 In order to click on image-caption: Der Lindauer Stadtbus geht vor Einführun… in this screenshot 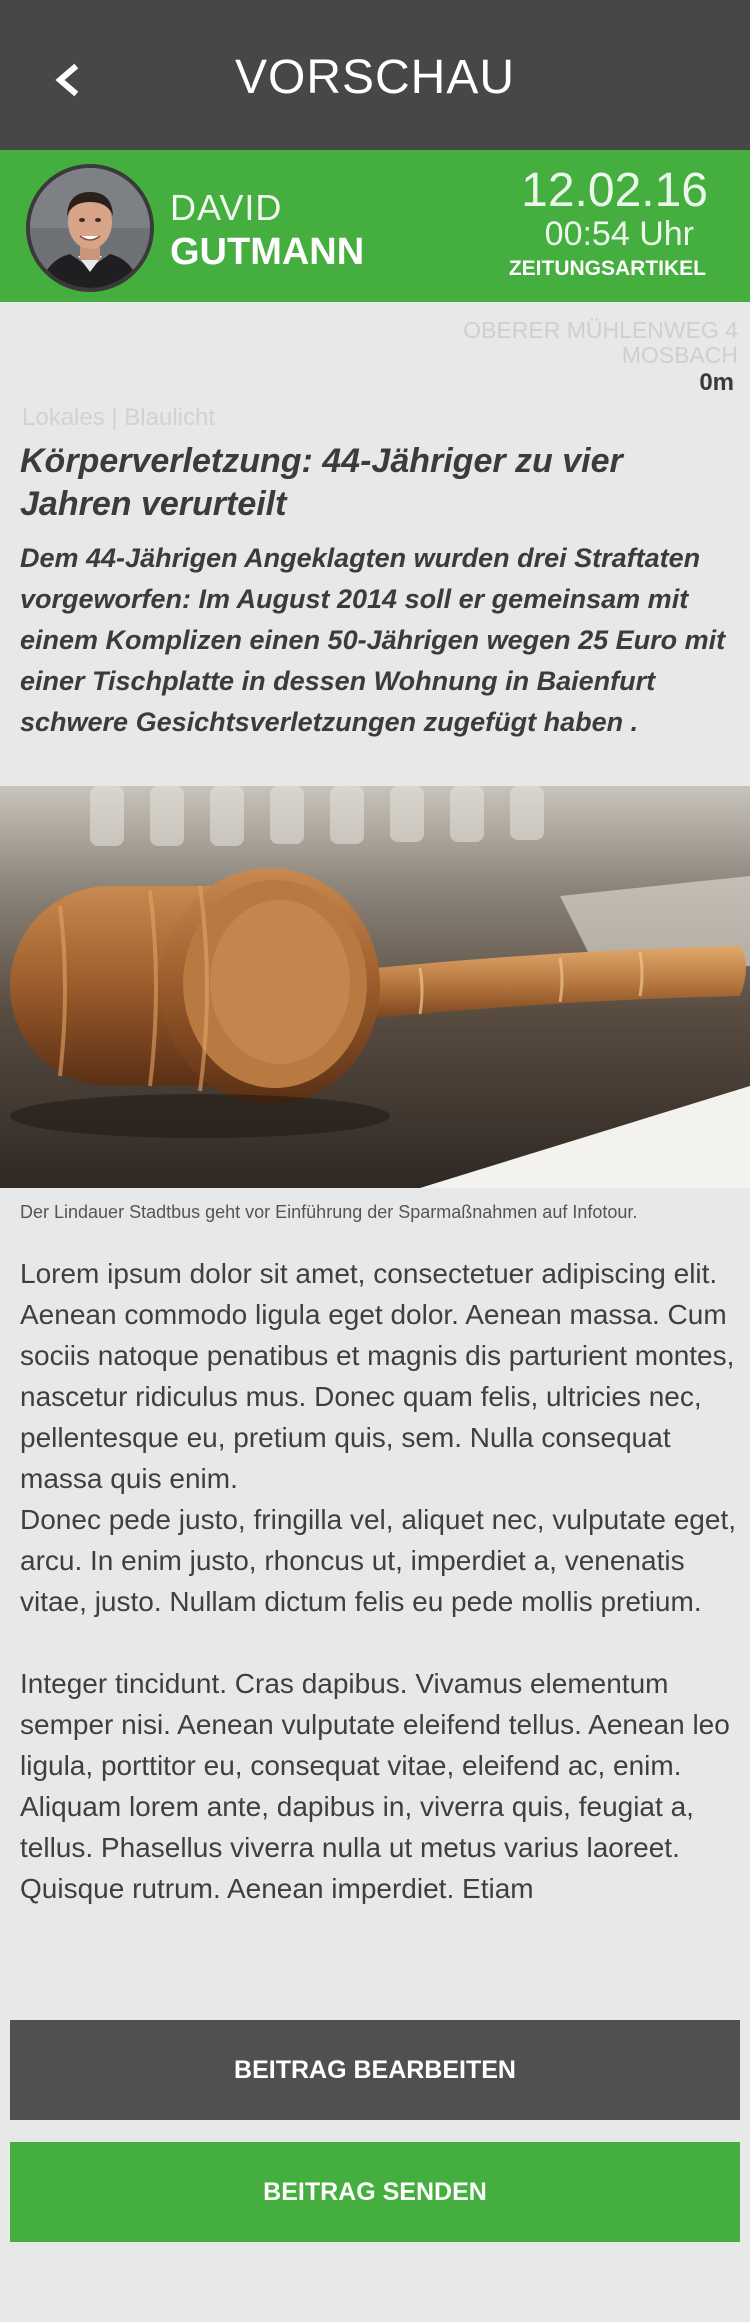, I will do `click(329, 1212)`.